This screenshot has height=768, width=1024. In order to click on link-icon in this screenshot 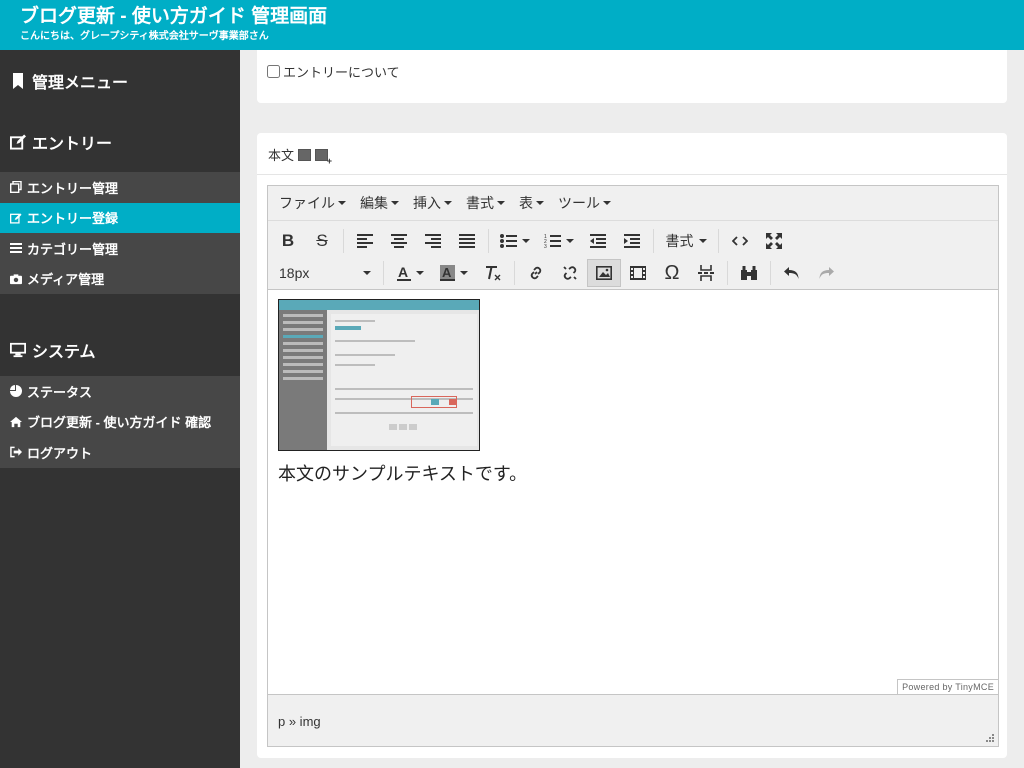, I will do `click(536, 273)`.